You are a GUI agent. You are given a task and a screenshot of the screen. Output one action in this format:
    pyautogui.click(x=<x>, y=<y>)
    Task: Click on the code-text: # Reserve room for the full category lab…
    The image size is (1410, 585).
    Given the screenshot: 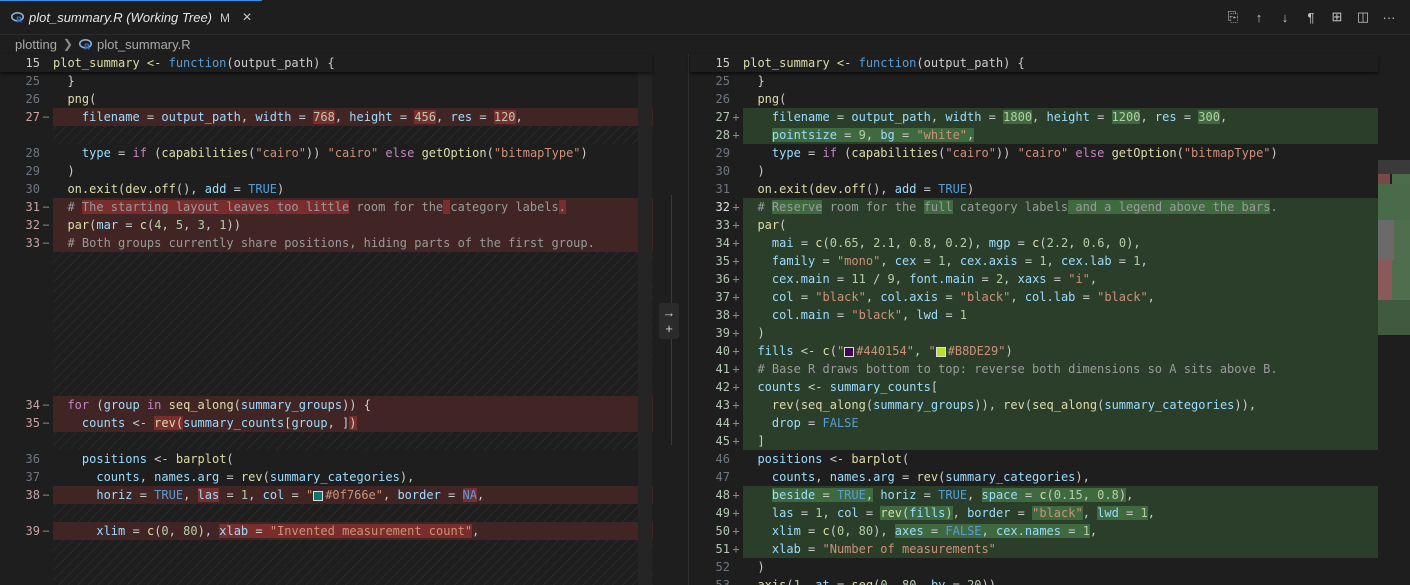 What is the action you would take?
    pyautogui.click(x=1060, y=207)
    